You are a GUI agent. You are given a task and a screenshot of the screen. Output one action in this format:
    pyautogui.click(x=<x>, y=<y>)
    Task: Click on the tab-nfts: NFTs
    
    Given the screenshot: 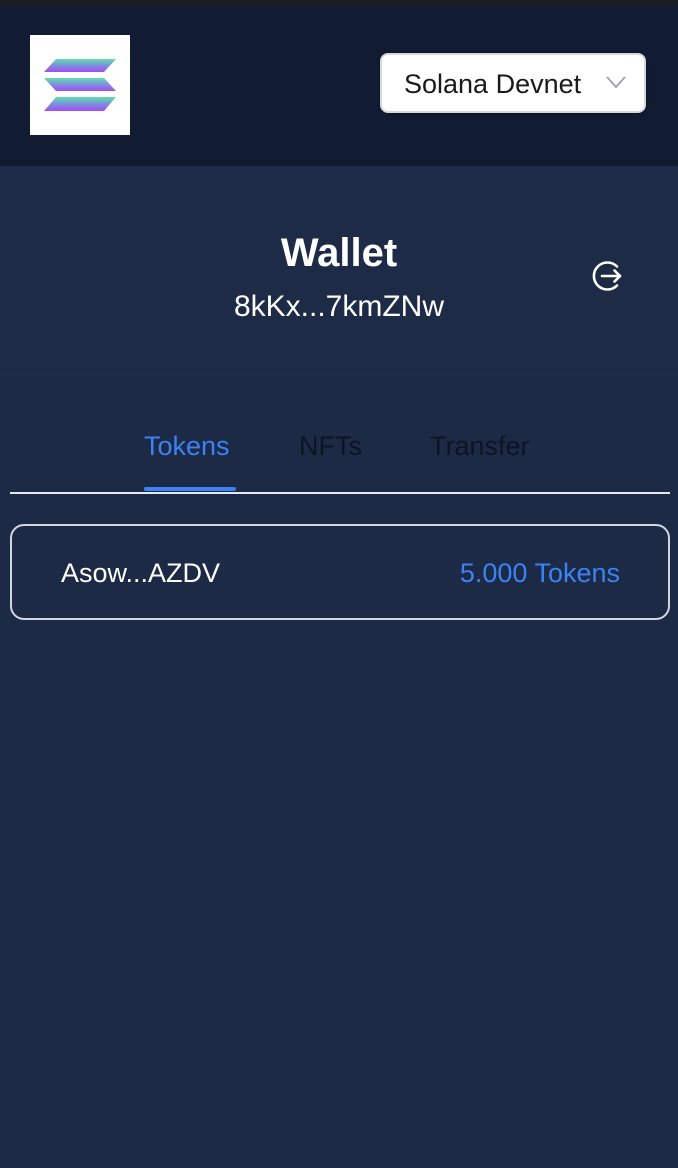 What is the action you would take?
    pyautogui.click(x=330, y=446)
    